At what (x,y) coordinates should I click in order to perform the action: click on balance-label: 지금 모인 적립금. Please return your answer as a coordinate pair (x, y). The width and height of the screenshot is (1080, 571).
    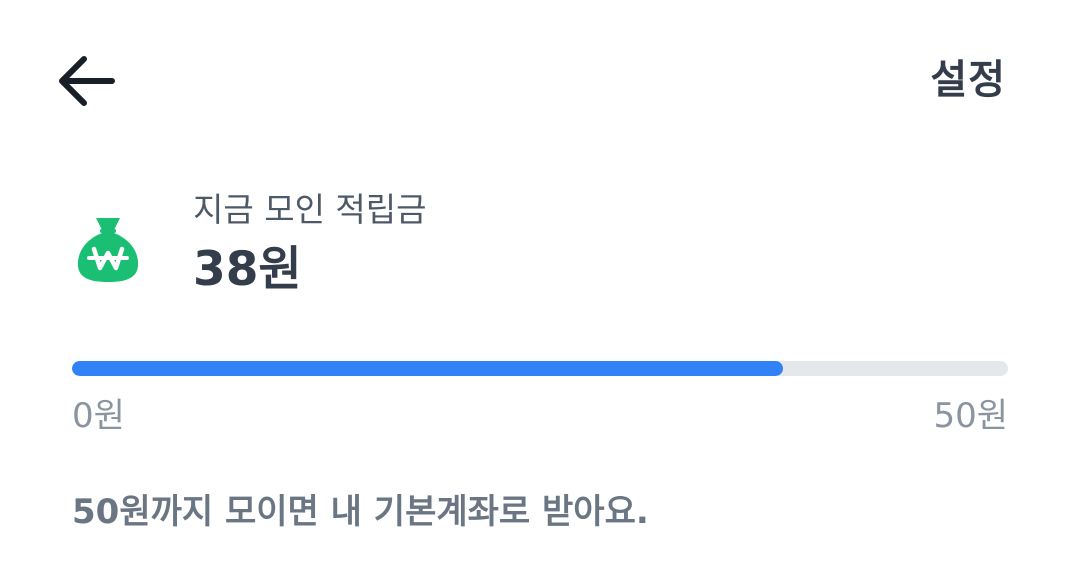
    Looking at the image, I should click on (310, 209).